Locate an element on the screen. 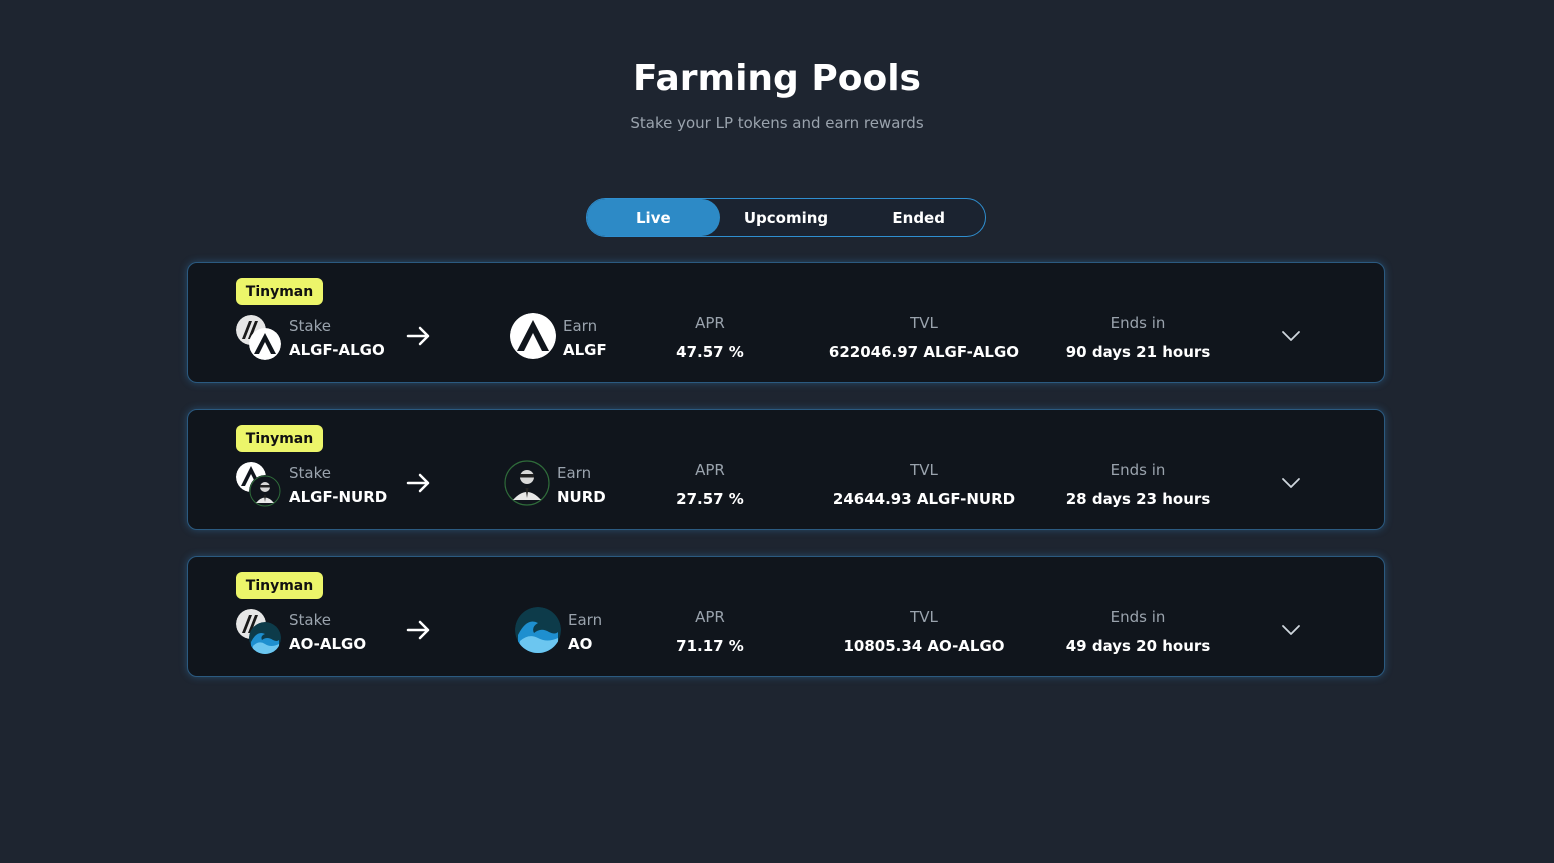 This screenshot has height=863, width=1554. ends-in-value: 28 days 23 hours is located at coordinates (1138, 499).